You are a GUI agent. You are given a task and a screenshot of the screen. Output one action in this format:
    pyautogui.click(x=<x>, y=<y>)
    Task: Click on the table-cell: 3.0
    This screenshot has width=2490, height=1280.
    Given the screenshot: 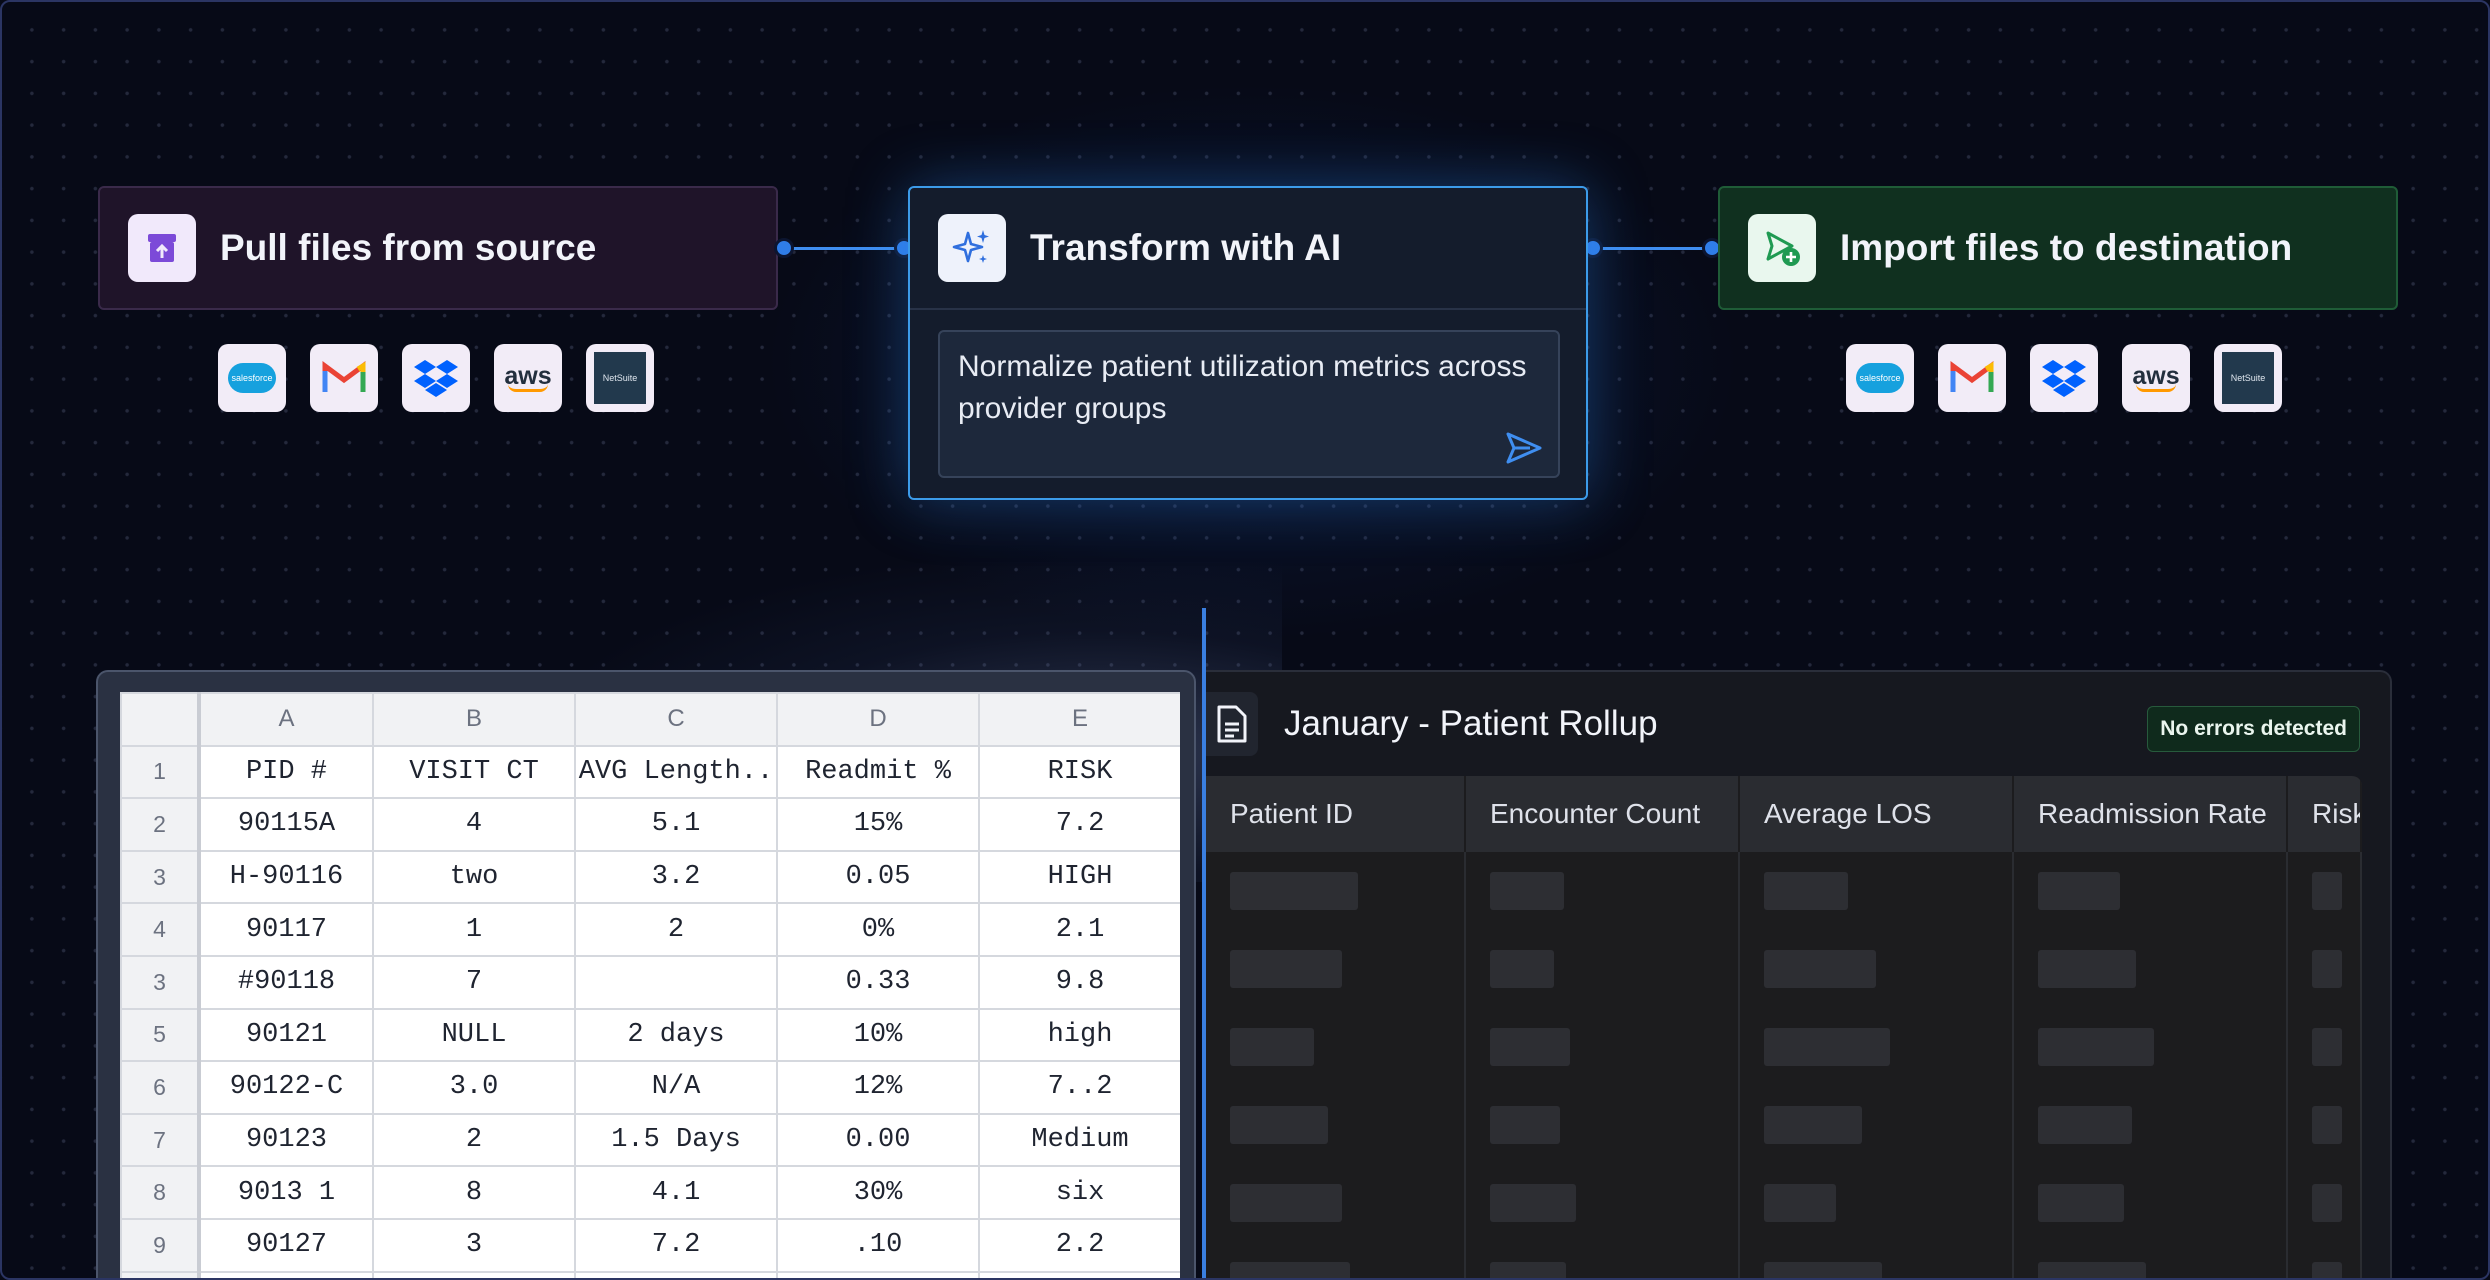 What is the action you would take?
    pyautogui.click(x=474, y=1087)
    